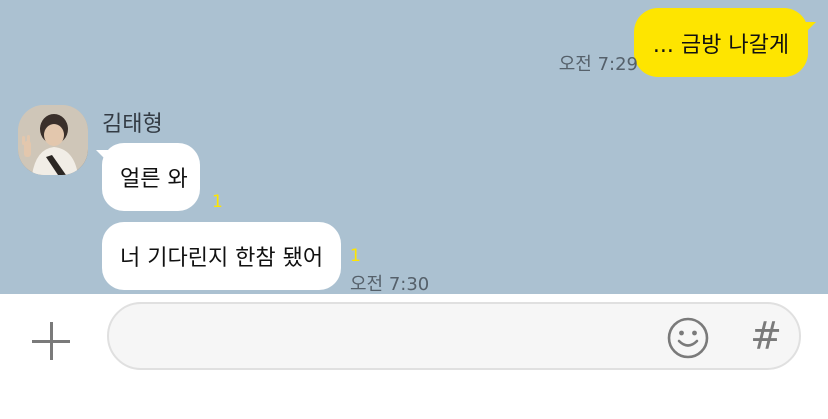 The image size is (828, 419). Describe the element at coordinates (52, 342) in the screenshot. I see `plus-icon` at that location.